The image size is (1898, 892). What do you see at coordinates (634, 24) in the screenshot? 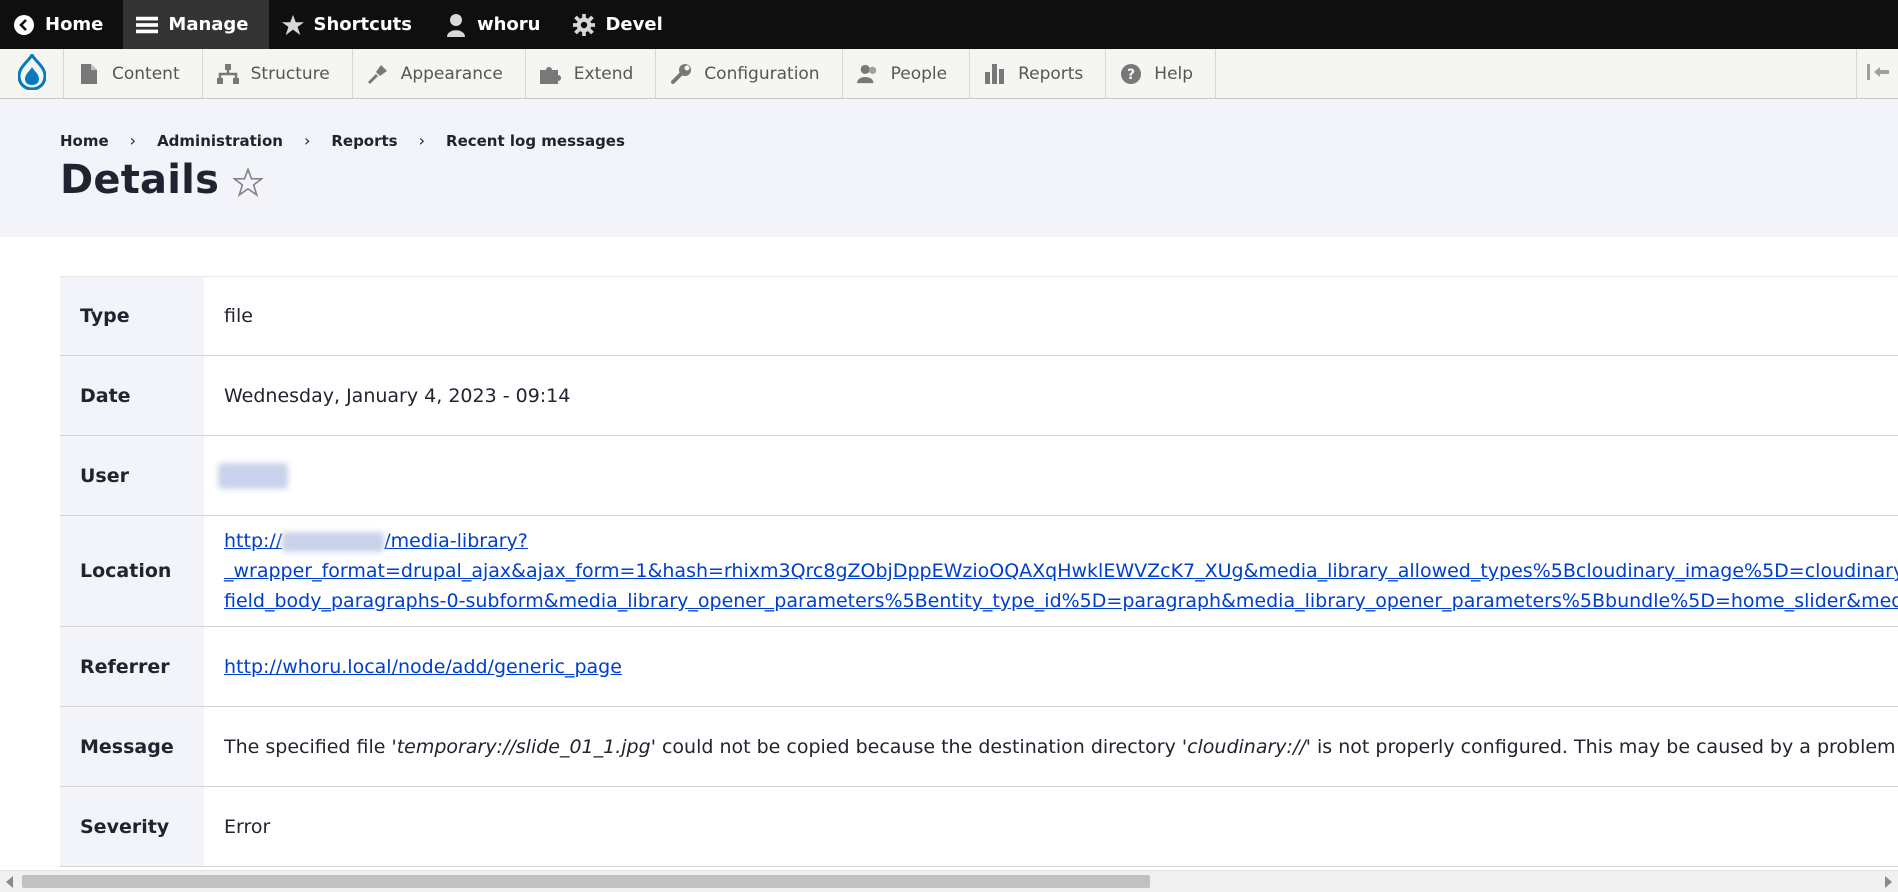
I see `toolbar-devel-label: Devel` at bounding box center [634, 24].